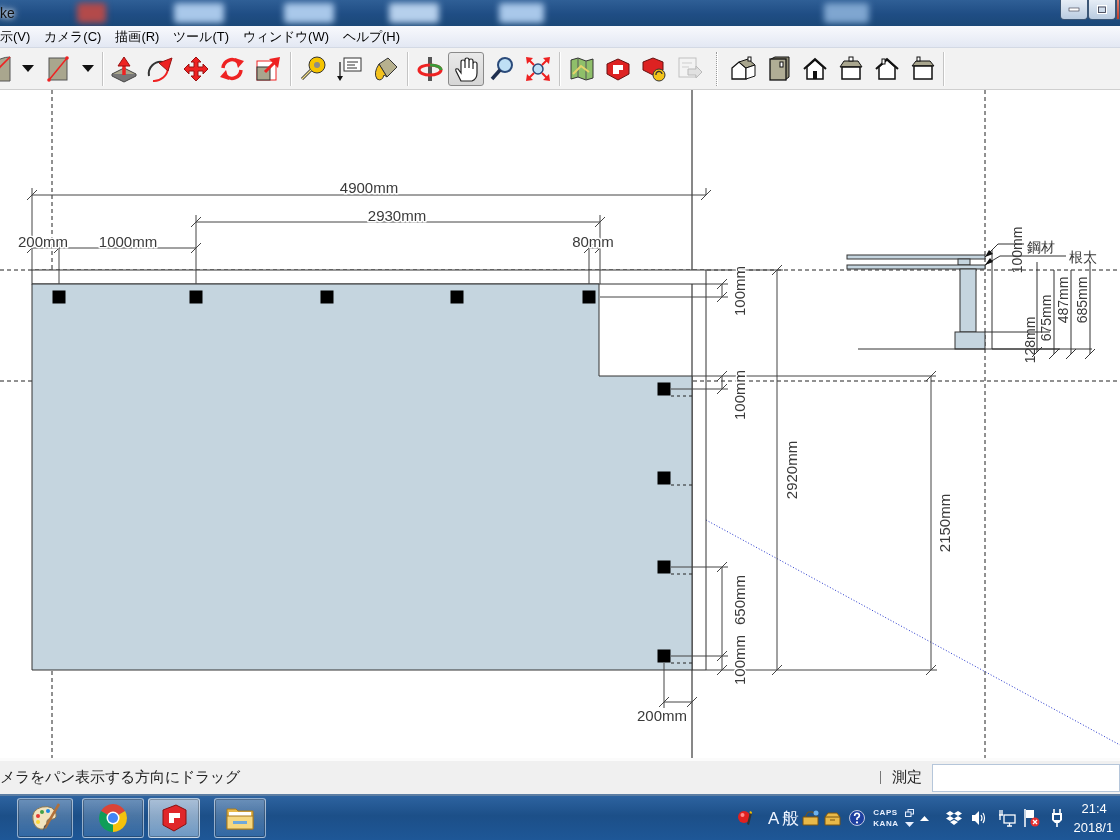  What do you see at coordinates (886, 823) in the screenshot?
I see `kana-lock-indicator: KANA` at bounding box center [886, 823].